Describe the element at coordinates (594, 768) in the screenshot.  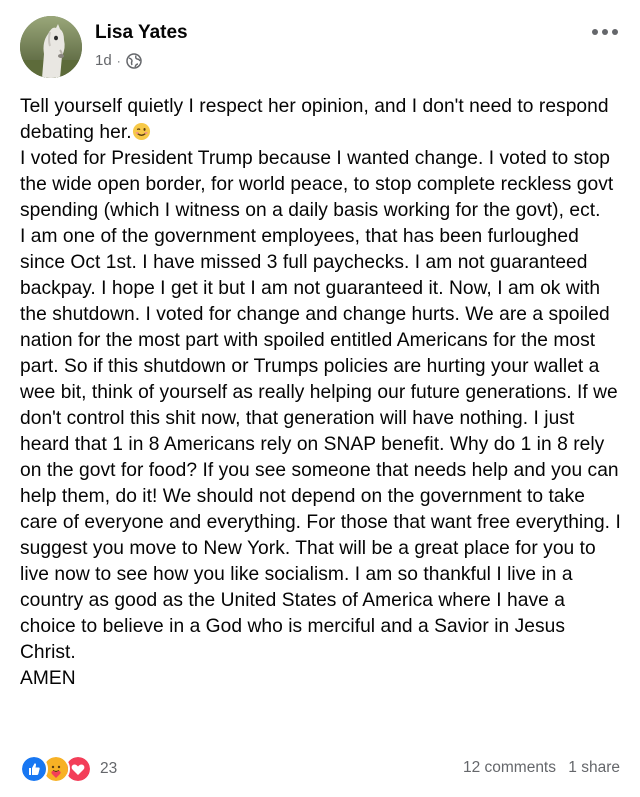
I see `shares-count-link: 1 share` at that location.